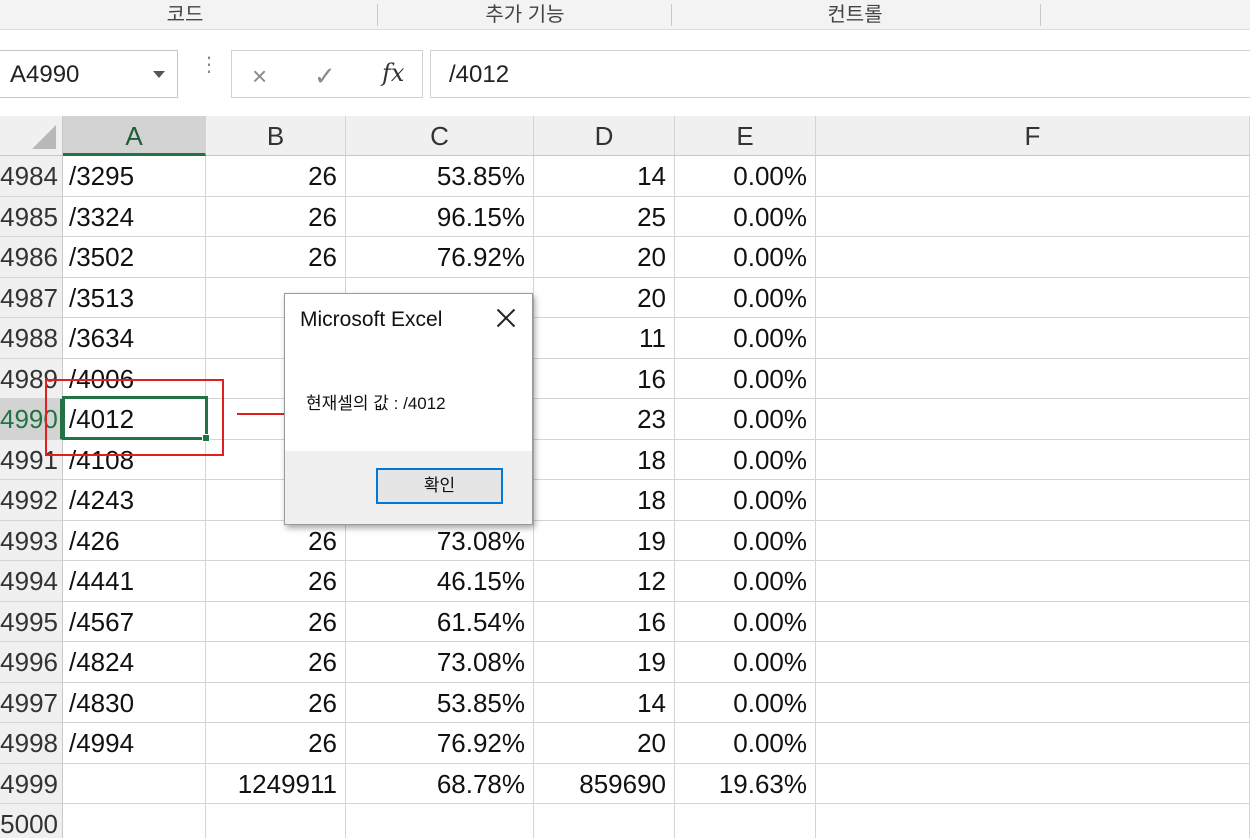  Describe the element at coordinates (134, 216) in the screenshot. I see `cell-a: /3324` at that location.